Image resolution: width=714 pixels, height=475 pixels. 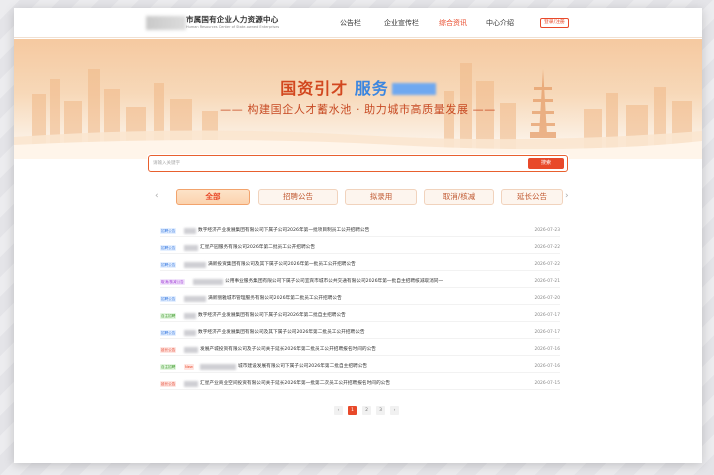 I want to click on page-3-button: 3, so click(x=380, y=410).